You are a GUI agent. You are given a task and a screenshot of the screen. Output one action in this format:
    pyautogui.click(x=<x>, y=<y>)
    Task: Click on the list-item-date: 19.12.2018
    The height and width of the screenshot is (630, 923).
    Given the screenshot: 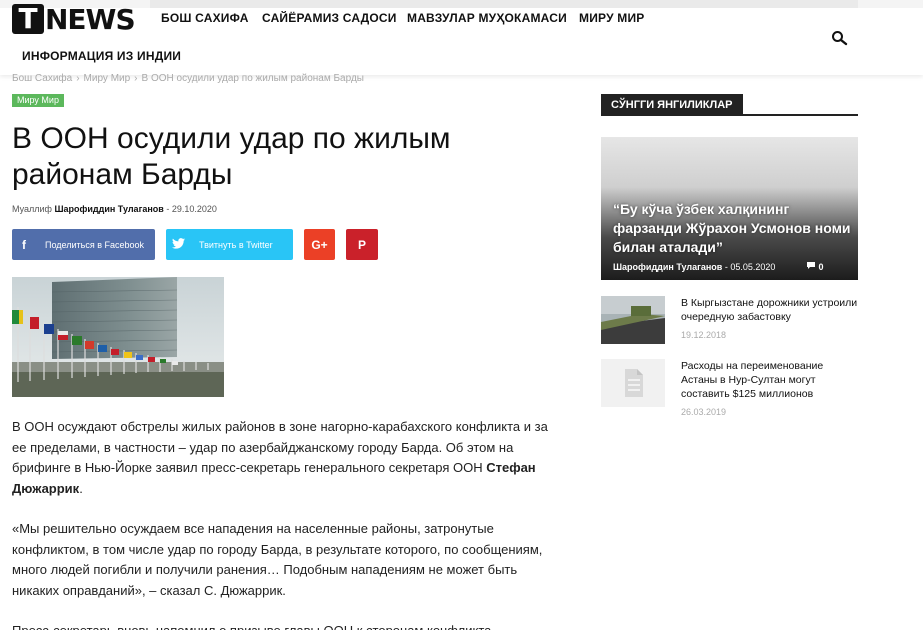 What is the action you would take?
    pyautogui.click(x=704, y=335)
    